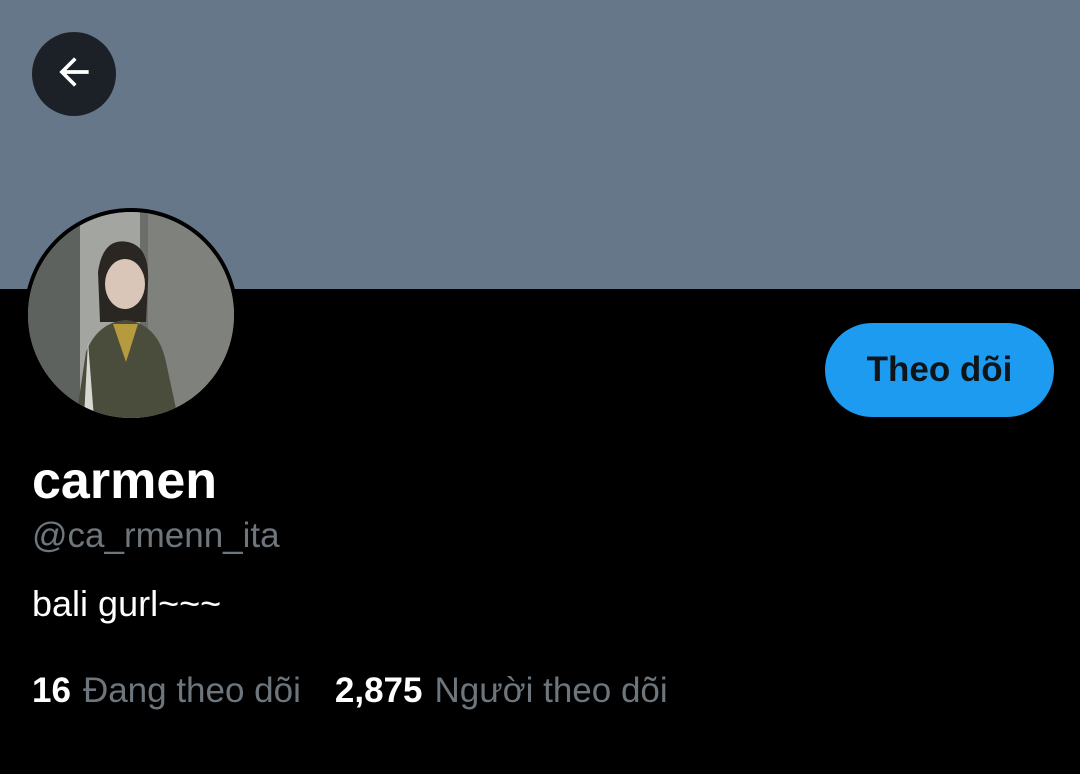 Image resolution: width=1080 pixels, height=774 pixels. I want to click on profile-display-name: carmen, so click(124, 481).